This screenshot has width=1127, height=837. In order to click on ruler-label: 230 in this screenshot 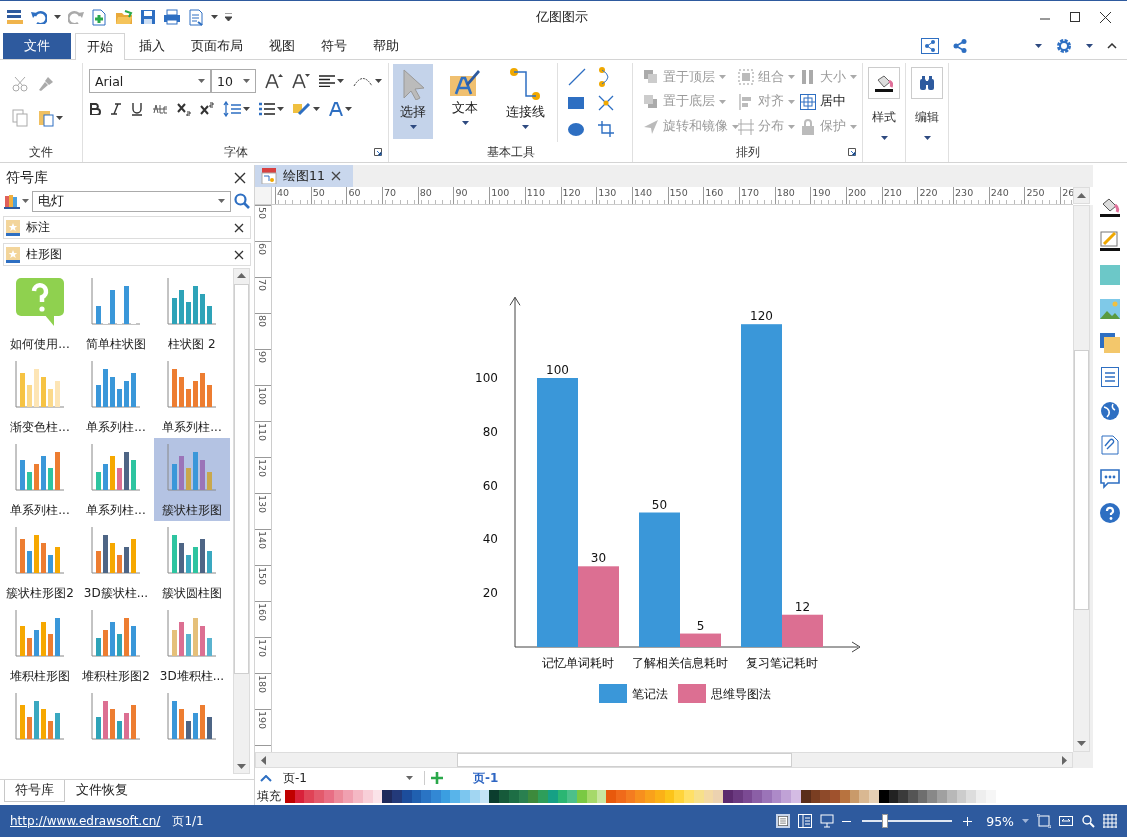, I will do `click(971, 195)`.